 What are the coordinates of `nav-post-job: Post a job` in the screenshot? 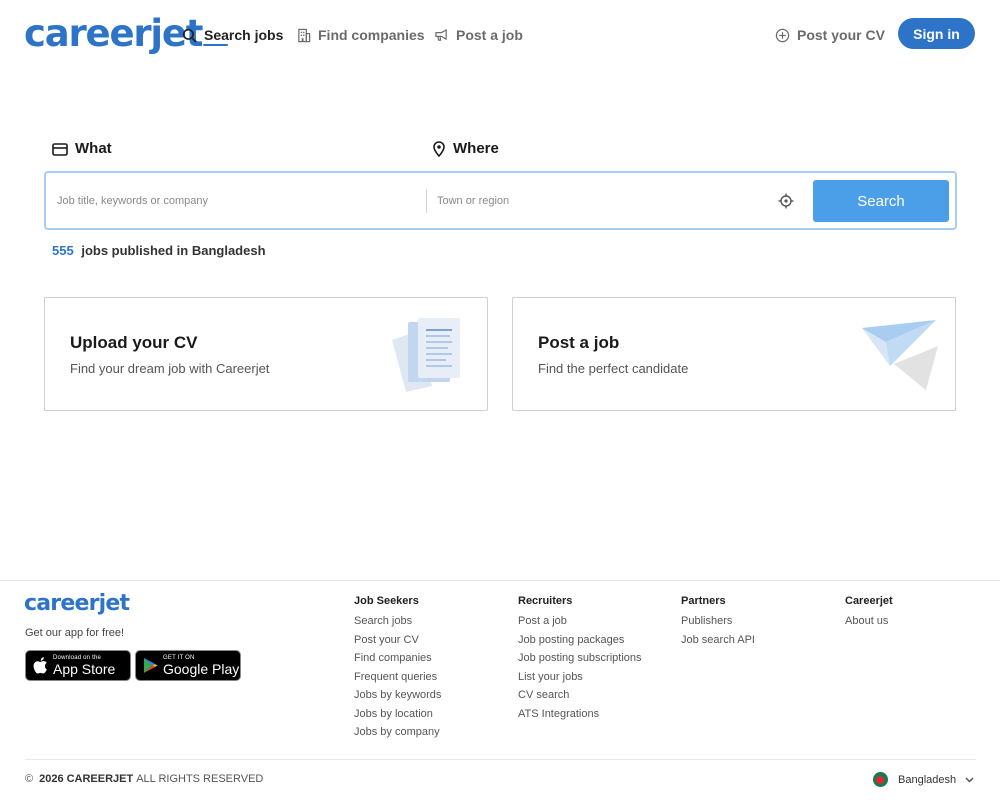 It's located at (478, 35).